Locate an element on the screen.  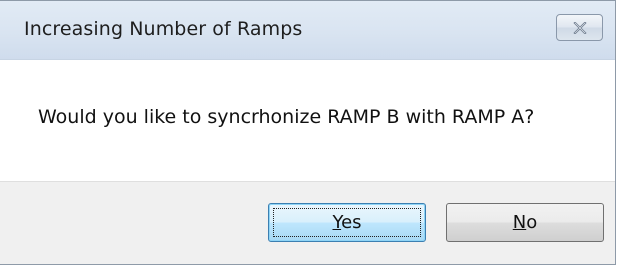
no-mnemonic: N is located at coordinates (519, 222).